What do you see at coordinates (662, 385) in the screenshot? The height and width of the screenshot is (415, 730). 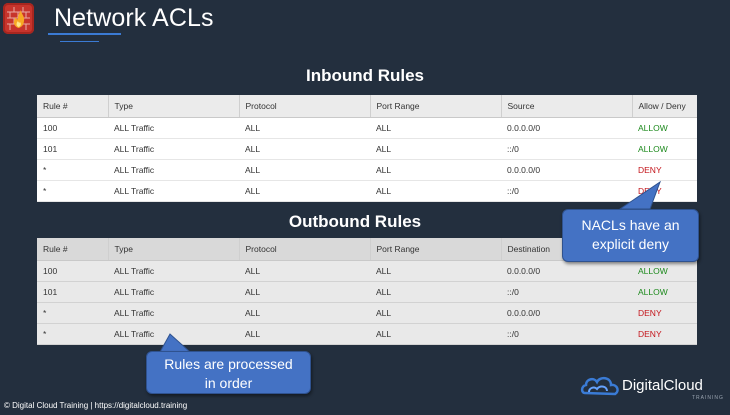 I see `brand-name: DigitalCloud` at bounding box center [662, 385].